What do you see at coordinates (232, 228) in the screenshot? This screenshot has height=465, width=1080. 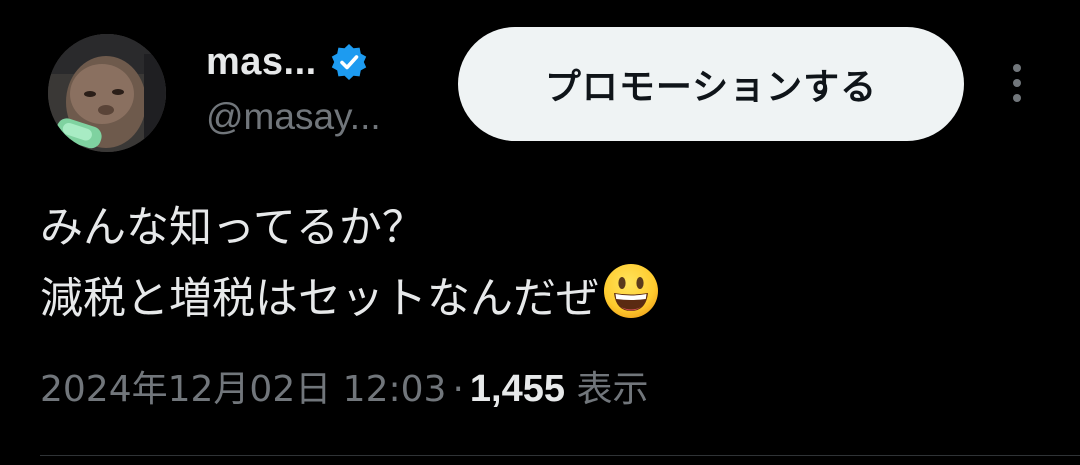 I see `tweet-text-line: みんな知ってるか？` at bounding box center [232, 228].